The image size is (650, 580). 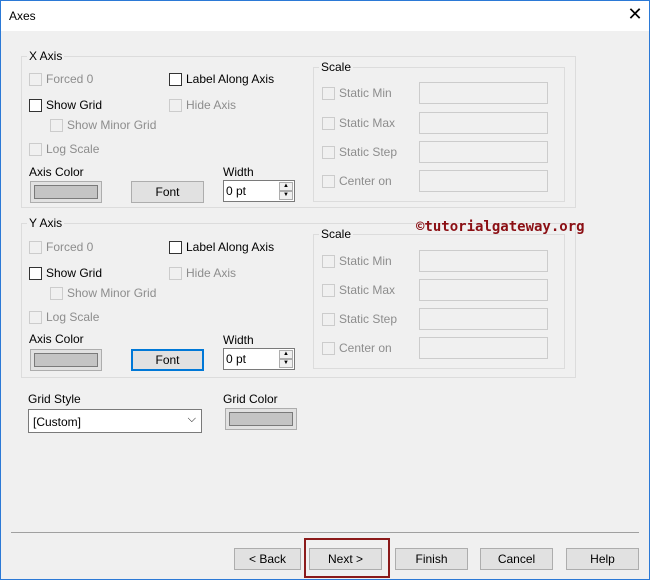 I want to click on y-label-along-axis-checkbox: Label Along Axis, so click(x=222, y=247).